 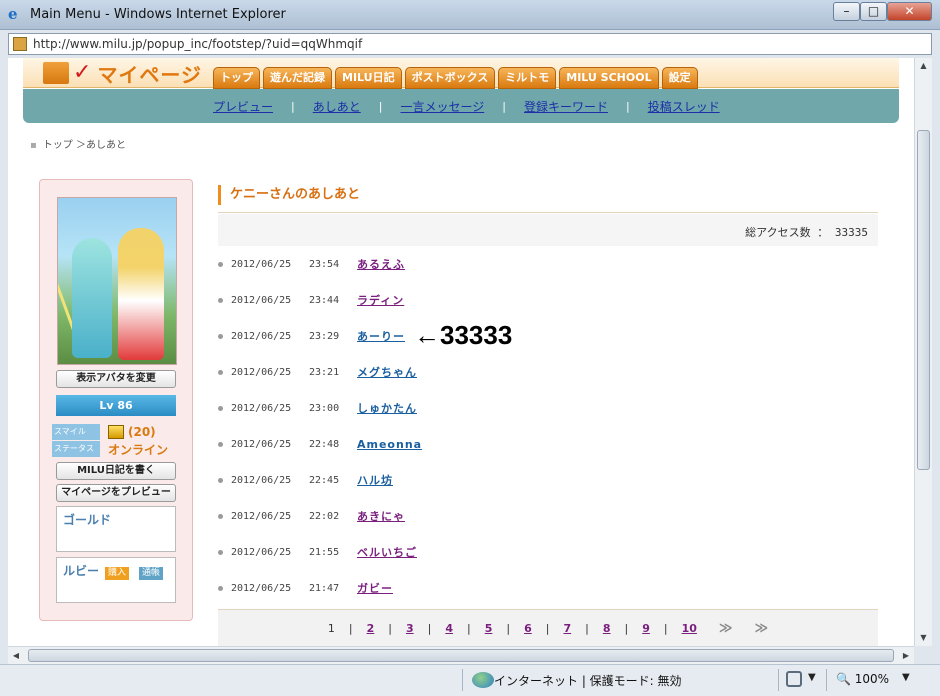 I want to click on tab-postbox: ポストボックス, so click(x=450, y=78).